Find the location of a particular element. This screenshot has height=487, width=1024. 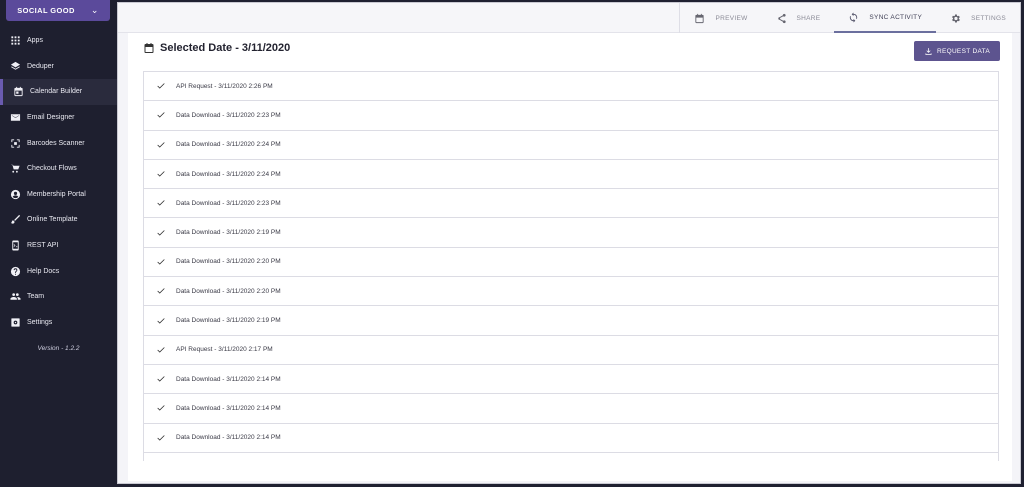

sidebar-item-barcodes-scanner: Barcodes Scanner is located at coordinates (58, 143).